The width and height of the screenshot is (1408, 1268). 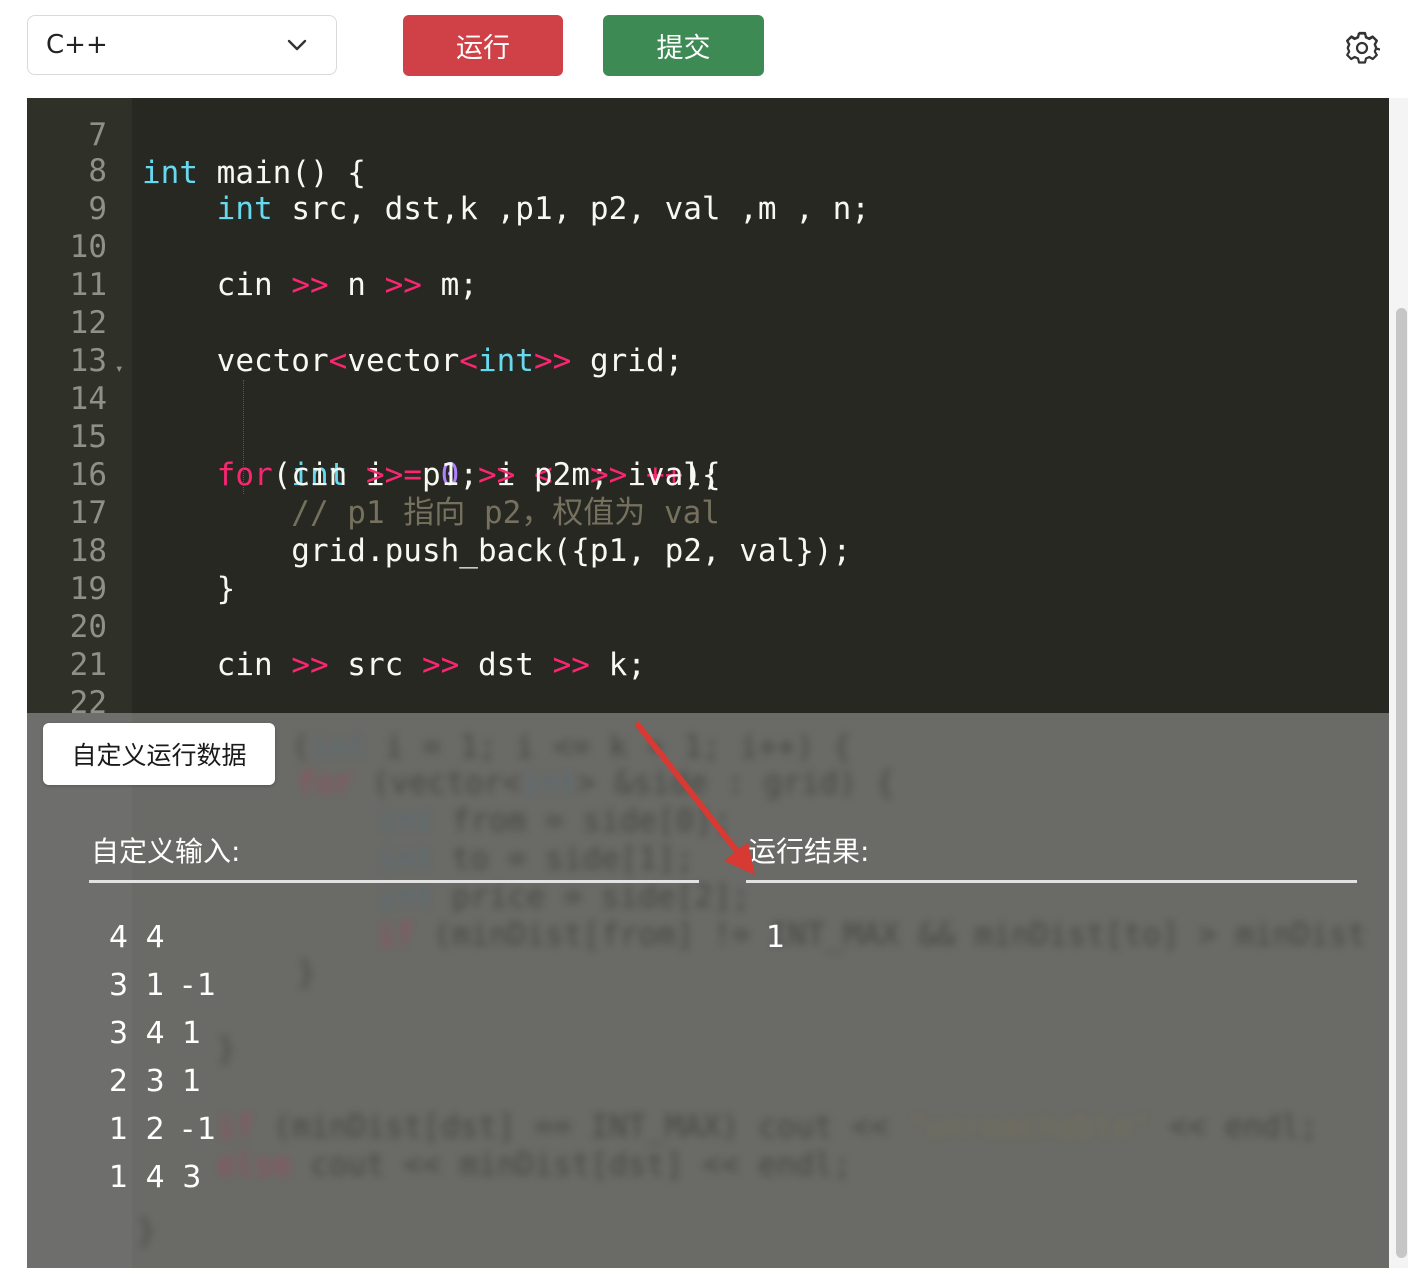 What do you see at coordinates (159, 754) in the screenshot?
I see `custom-run-data-button: 自定义运行数据` at bounding box center [159, 754].